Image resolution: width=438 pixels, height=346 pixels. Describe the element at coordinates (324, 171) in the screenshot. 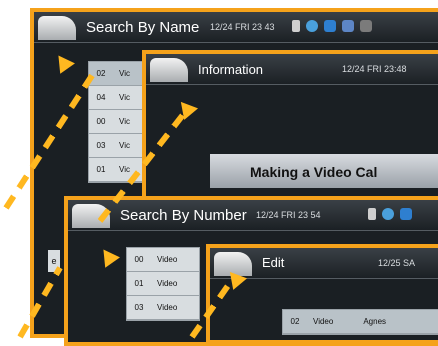

I see `info-banner: Making a Video Cal` at that location.